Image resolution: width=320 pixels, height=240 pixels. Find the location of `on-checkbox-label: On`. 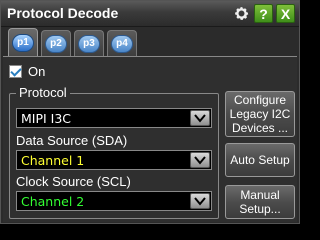

on-checkbox-label: On is located at coordinates (37, 71).